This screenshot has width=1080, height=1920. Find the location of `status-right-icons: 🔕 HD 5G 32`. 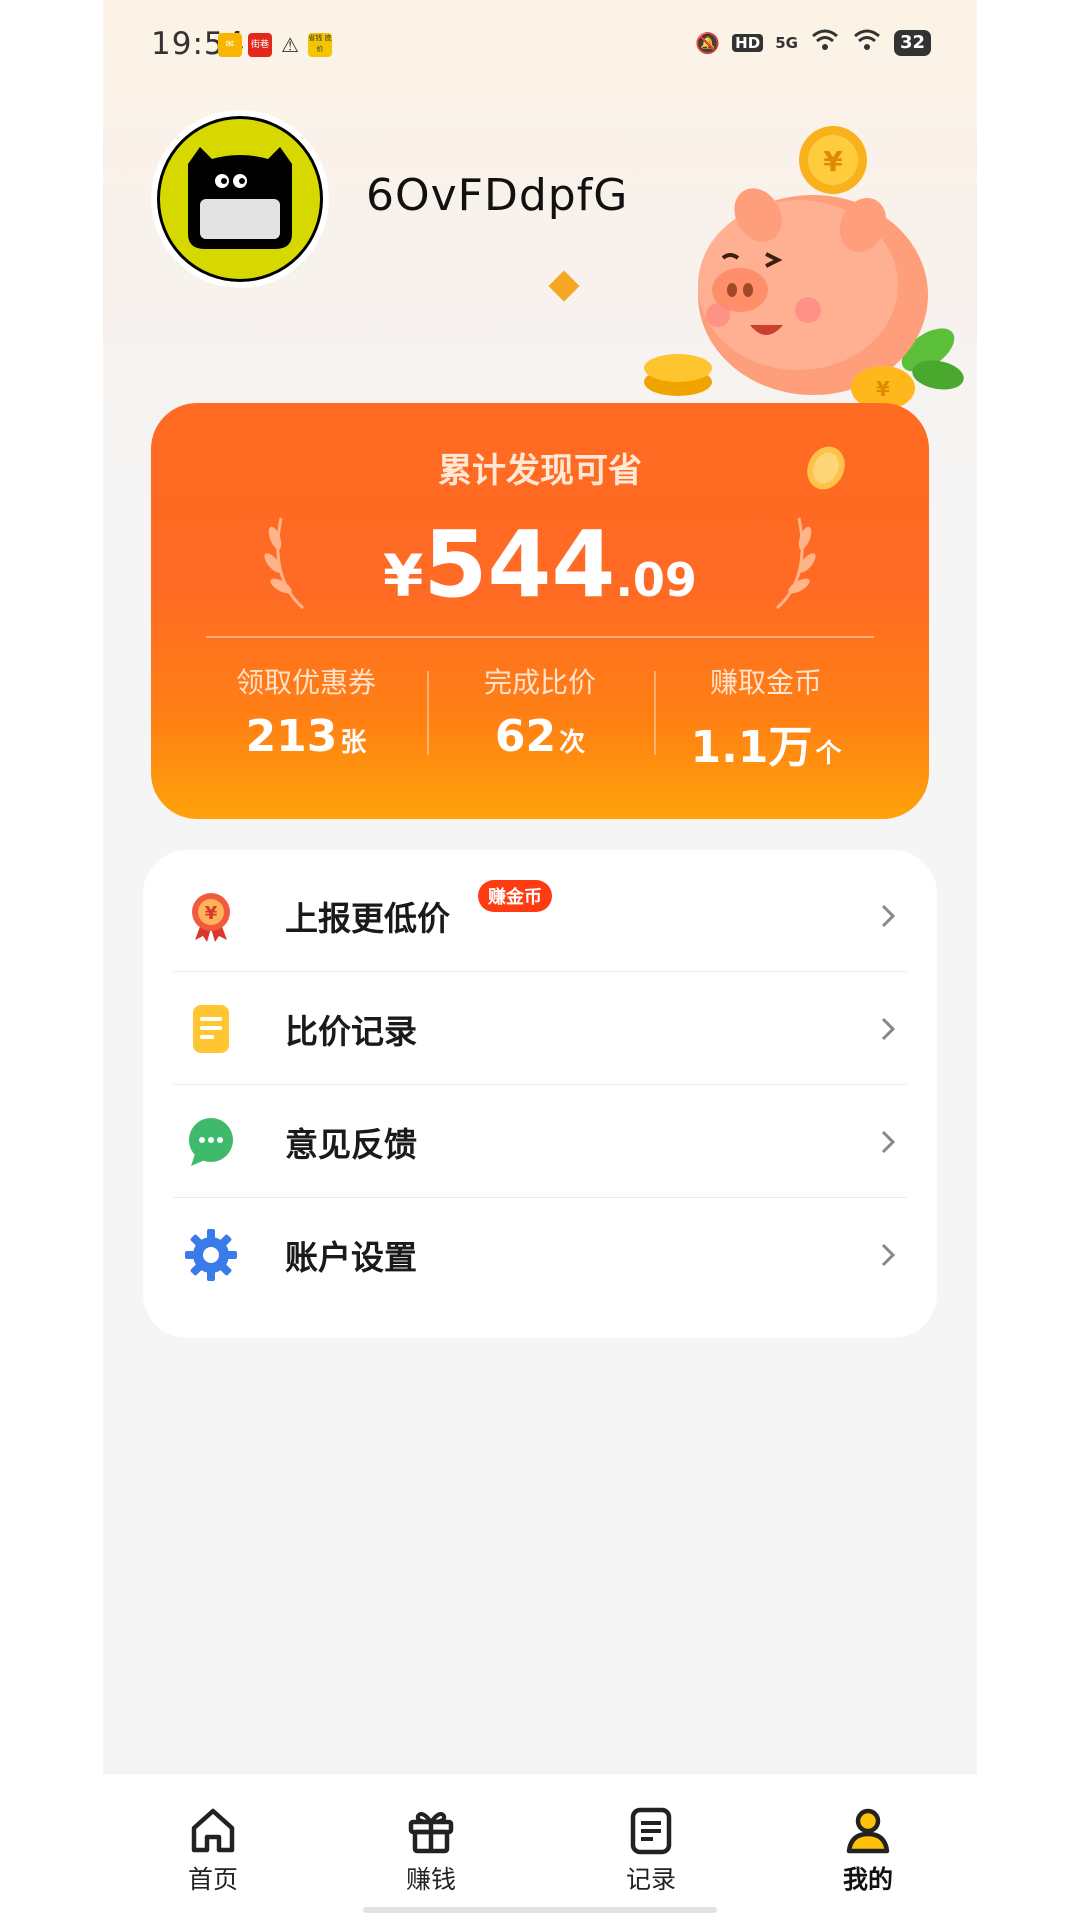

status-right-icons: 🔕 HD 5G 32 is located at coordinates (813, 42).